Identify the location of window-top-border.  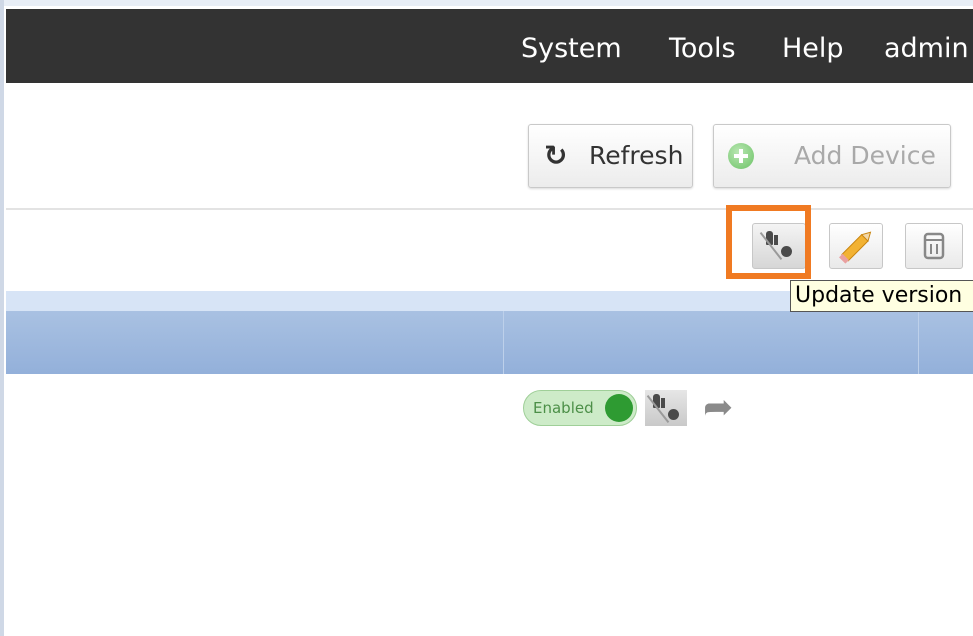
(486, 3).